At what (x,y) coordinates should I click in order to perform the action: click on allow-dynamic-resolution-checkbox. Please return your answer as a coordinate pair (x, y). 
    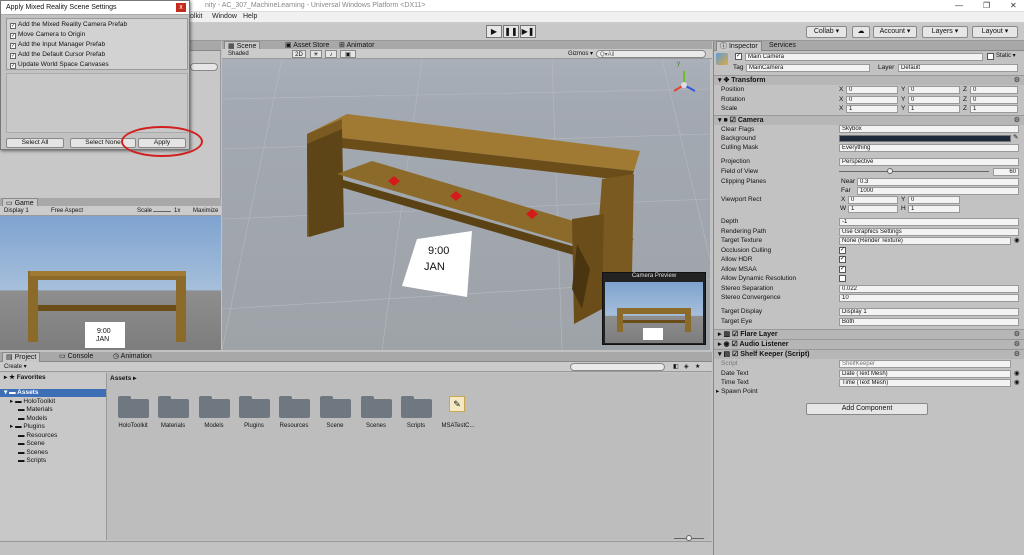
    Looking at the image, I should click on (842, 278).